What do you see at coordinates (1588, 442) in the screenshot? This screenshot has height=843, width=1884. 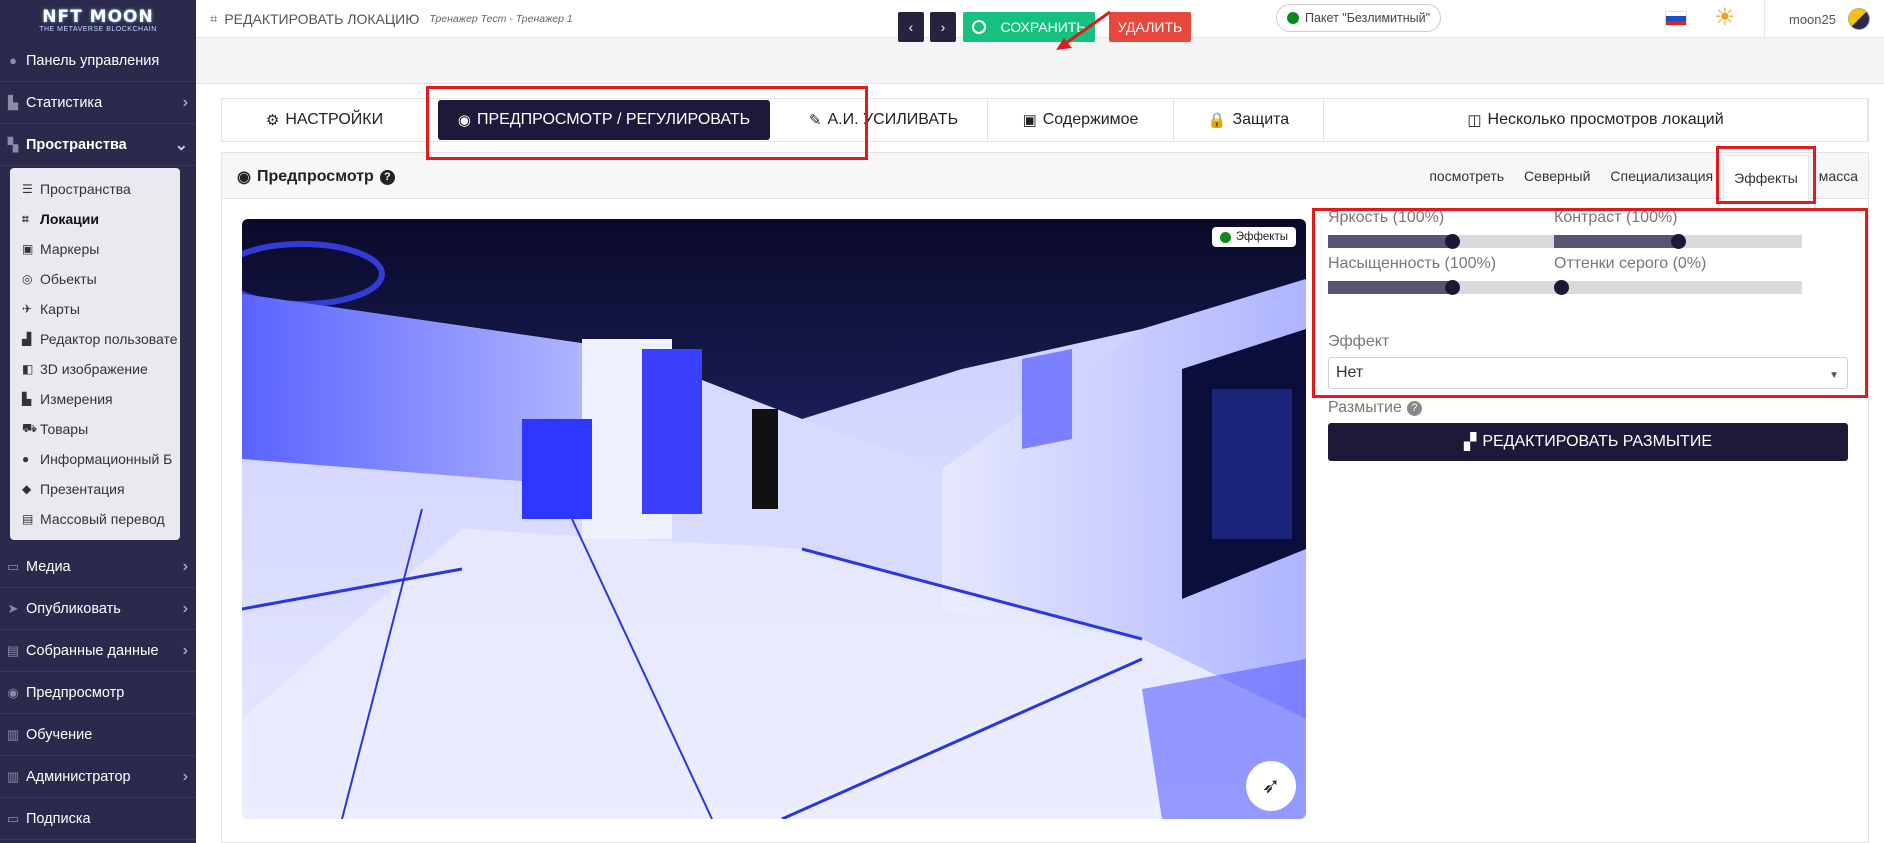 I see `edit-blur-button: ▞ РЕДАКТИРОВАТЬ РАЗМЫТИЕ` at bounding box center [1588, 442].